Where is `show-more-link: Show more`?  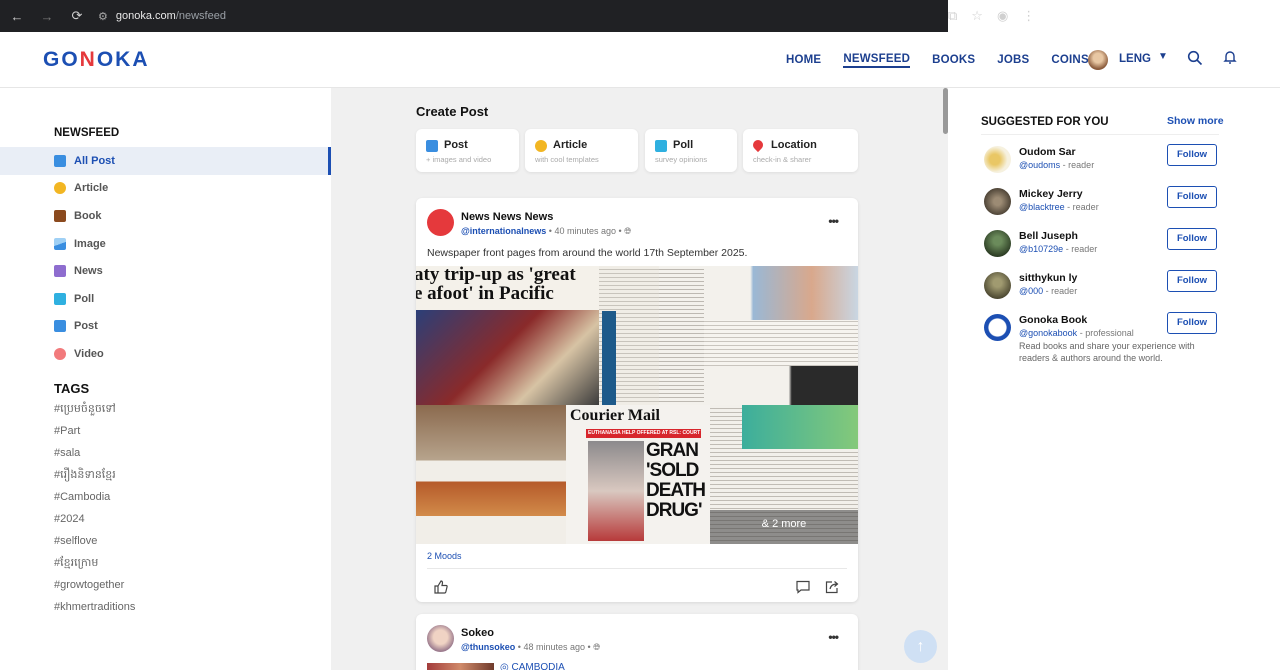
show-more-link: Show more is located at coordinates (1195, 121).